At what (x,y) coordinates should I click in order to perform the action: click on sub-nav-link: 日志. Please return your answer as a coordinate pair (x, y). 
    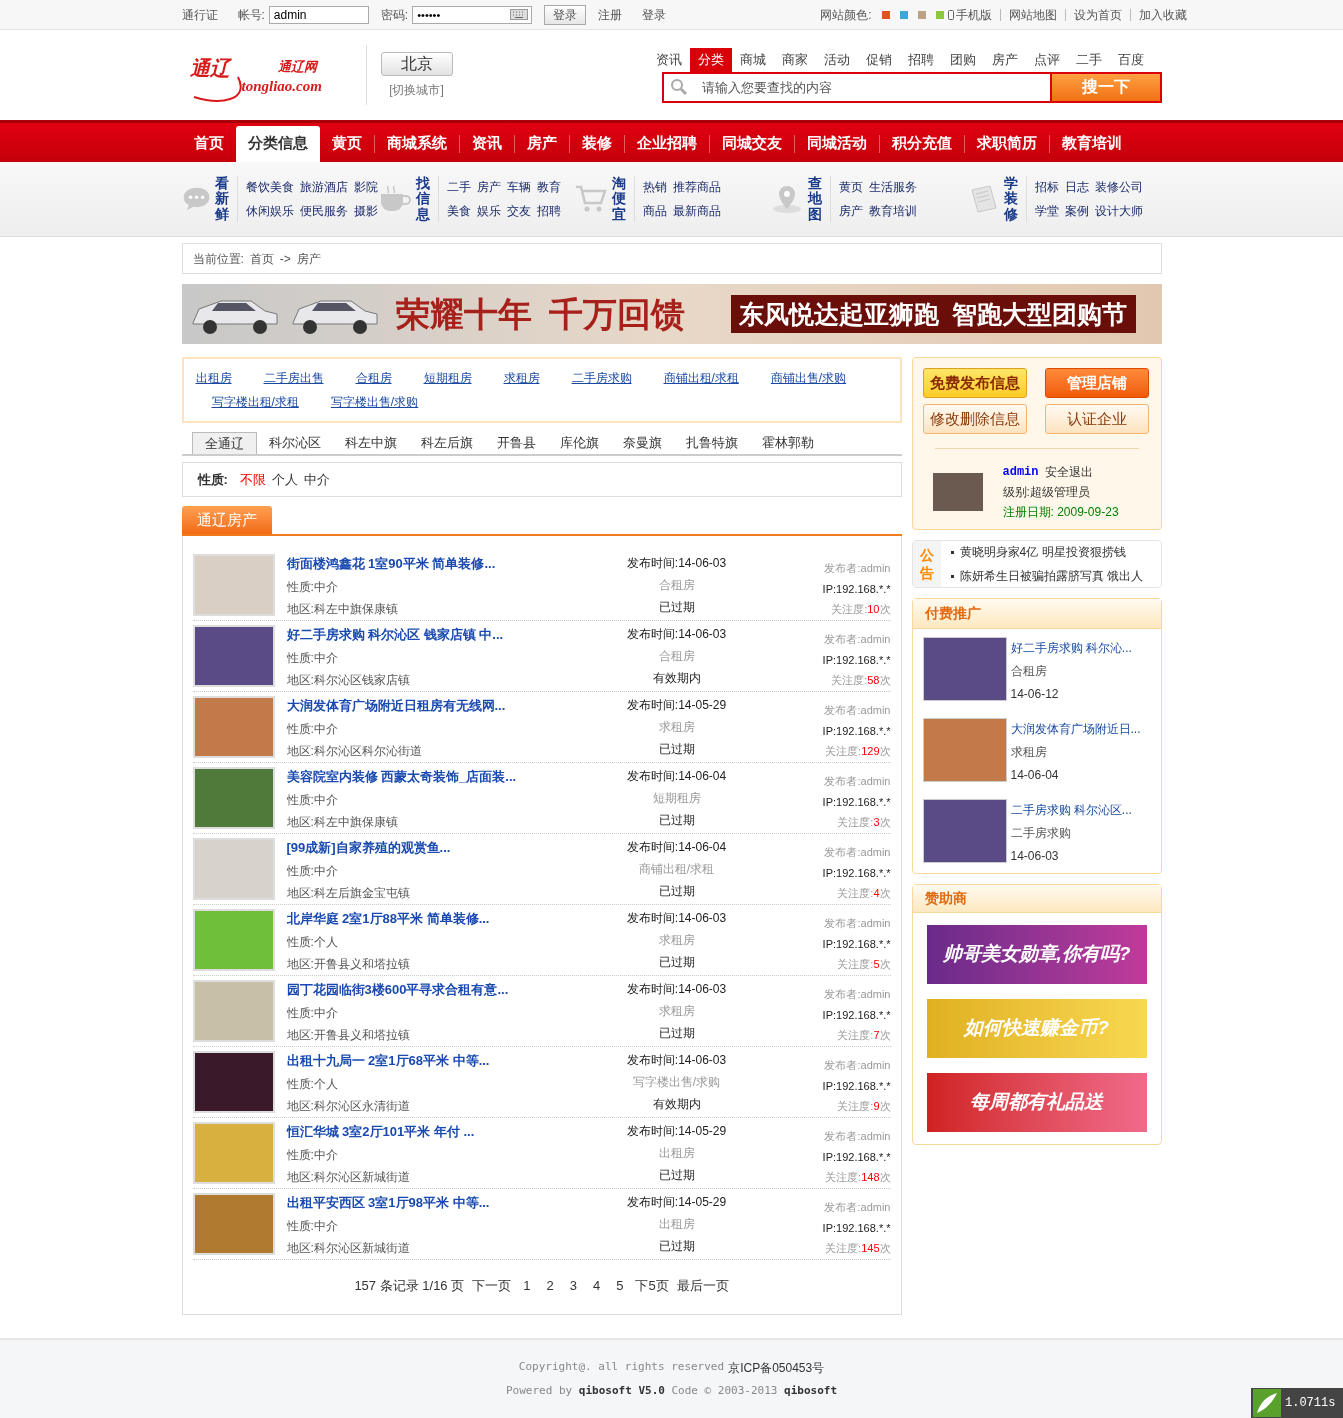
    Looking at the image, I should click on (1076, 187).